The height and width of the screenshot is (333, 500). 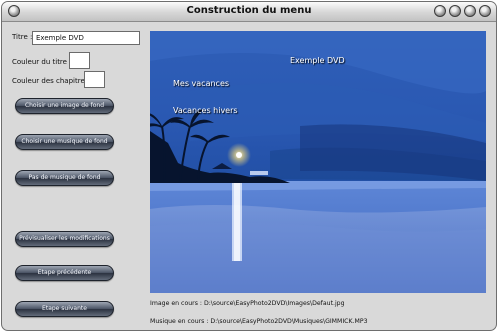 I want to click on couleur-chapitres-swatch, so click(x=94, y=79).